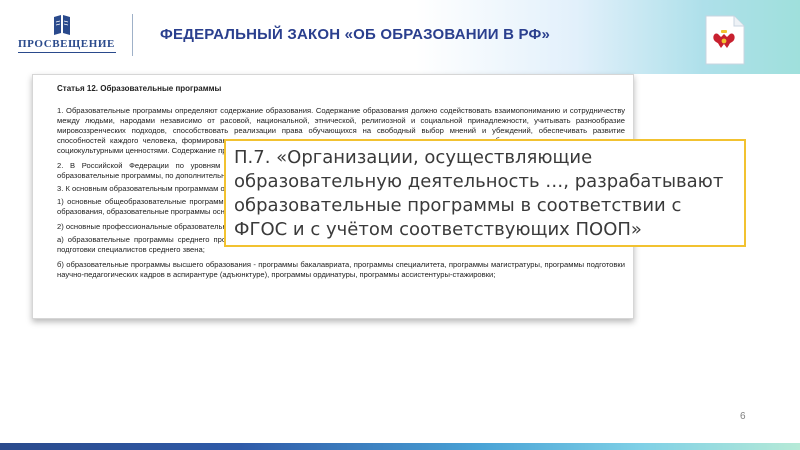  What do you see at coordinates (66, 44) in the screenshot?
I see `logo-text: ПРОСВЕЩЕНИЕ` at bounding box center [66, 44].